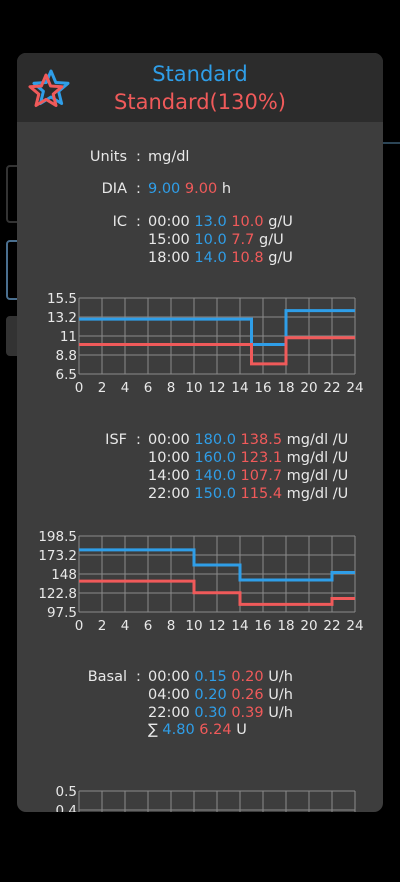 The height and width of the screenshot is (882, 400). Describe the element at coordinates (261, 440) in the screenshot. I see `isf-value-scaled: 138.5` at that location.